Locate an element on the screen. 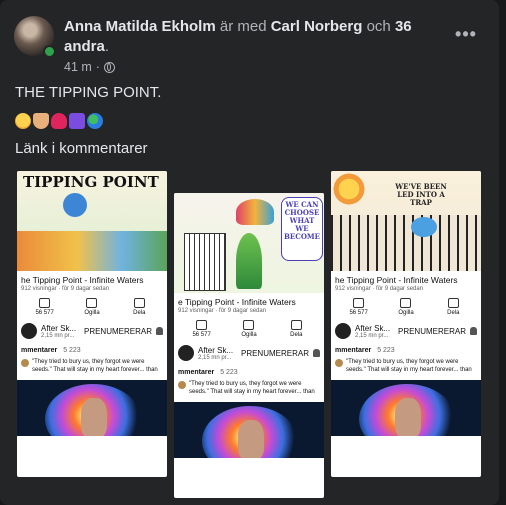 This screenshot has width=506, height=505. butterfly-drawing is located at coordinates (255, 212).